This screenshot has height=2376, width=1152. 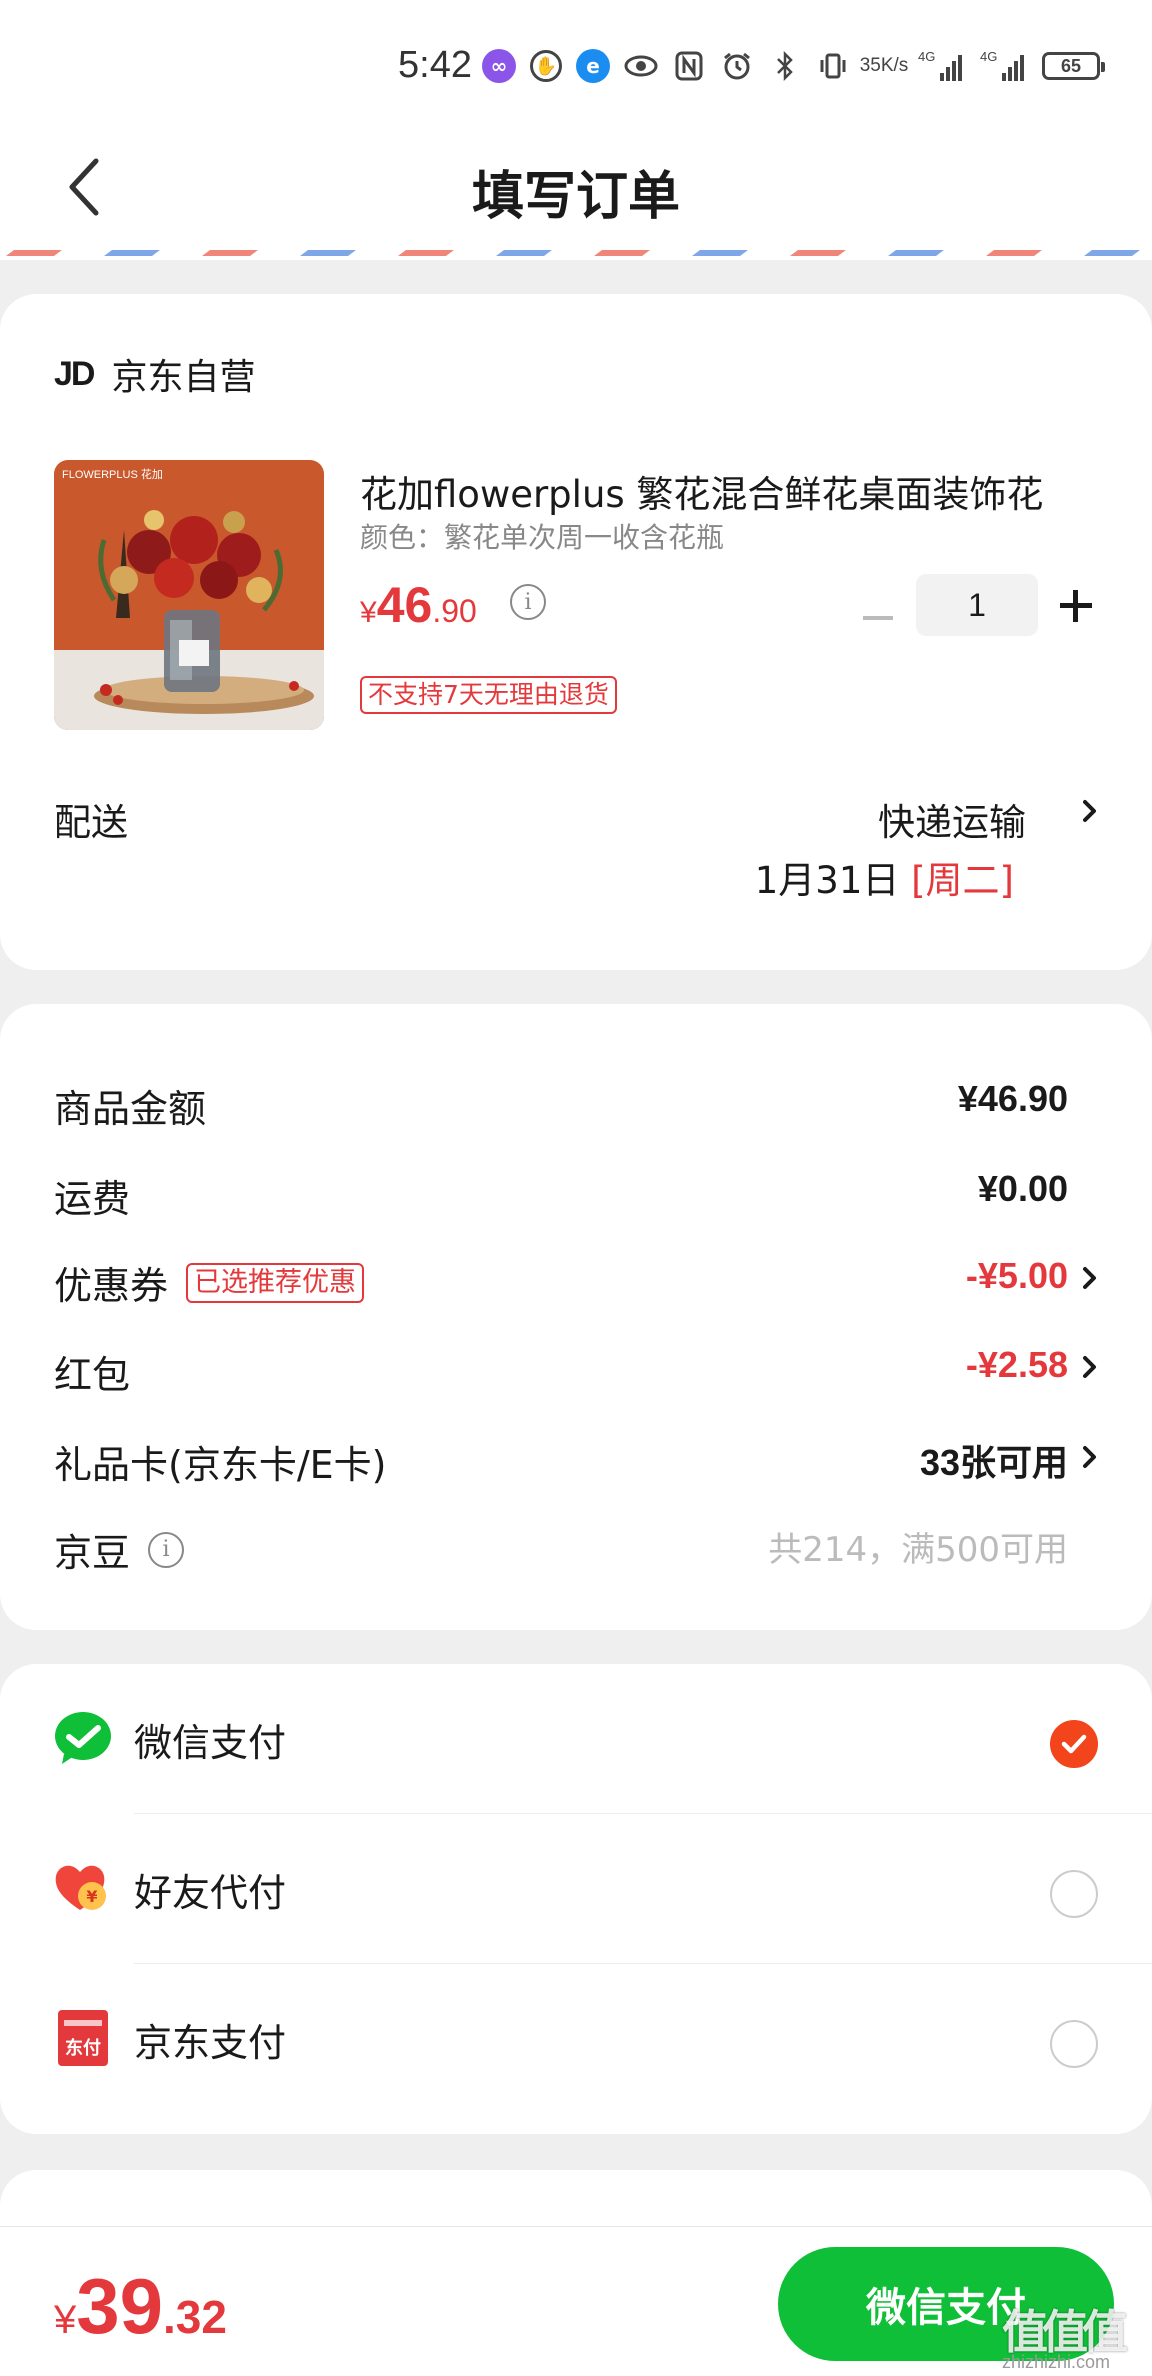 I want to click on product-thumbnail: FLOWERPLUS 花加, so click(x=189, y=595).